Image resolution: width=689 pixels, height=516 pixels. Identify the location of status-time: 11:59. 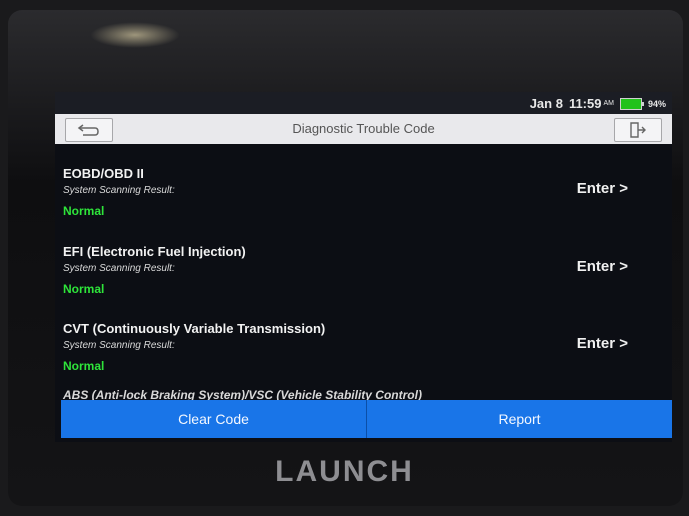
(585, 103).